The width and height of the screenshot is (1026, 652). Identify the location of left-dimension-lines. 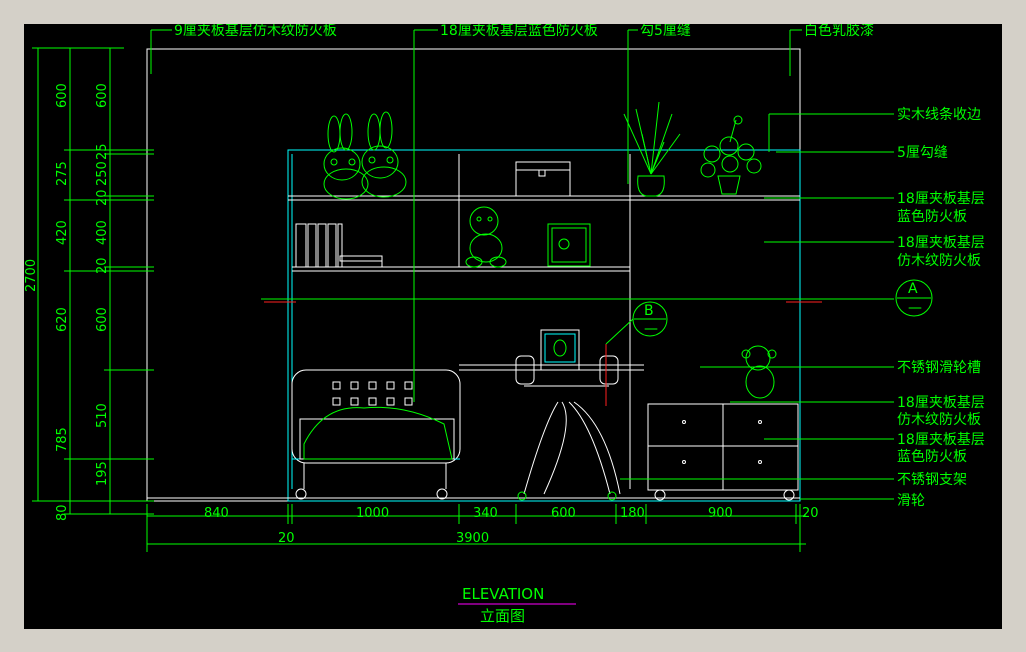
(93, 281).